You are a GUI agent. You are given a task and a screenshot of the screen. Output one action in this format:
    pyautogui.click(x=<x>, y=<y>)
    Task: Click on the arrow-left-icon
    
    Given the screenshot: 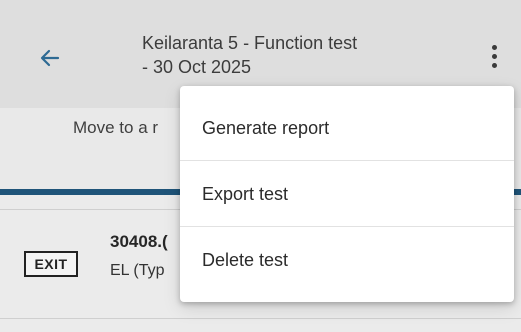 What is the action you would take?
    pyautogui.click(x=50, y=58)
    